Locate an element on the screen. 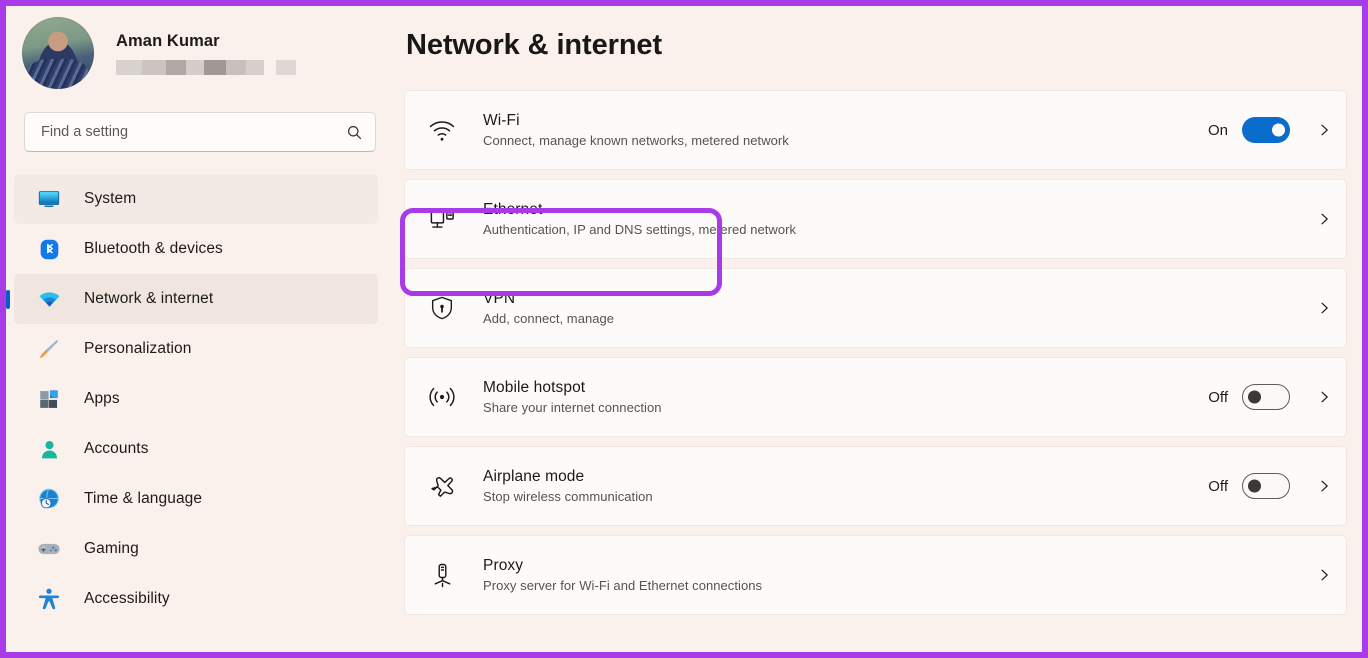  sidebar-item-label: Accounts is located at coordinates (116, 448).